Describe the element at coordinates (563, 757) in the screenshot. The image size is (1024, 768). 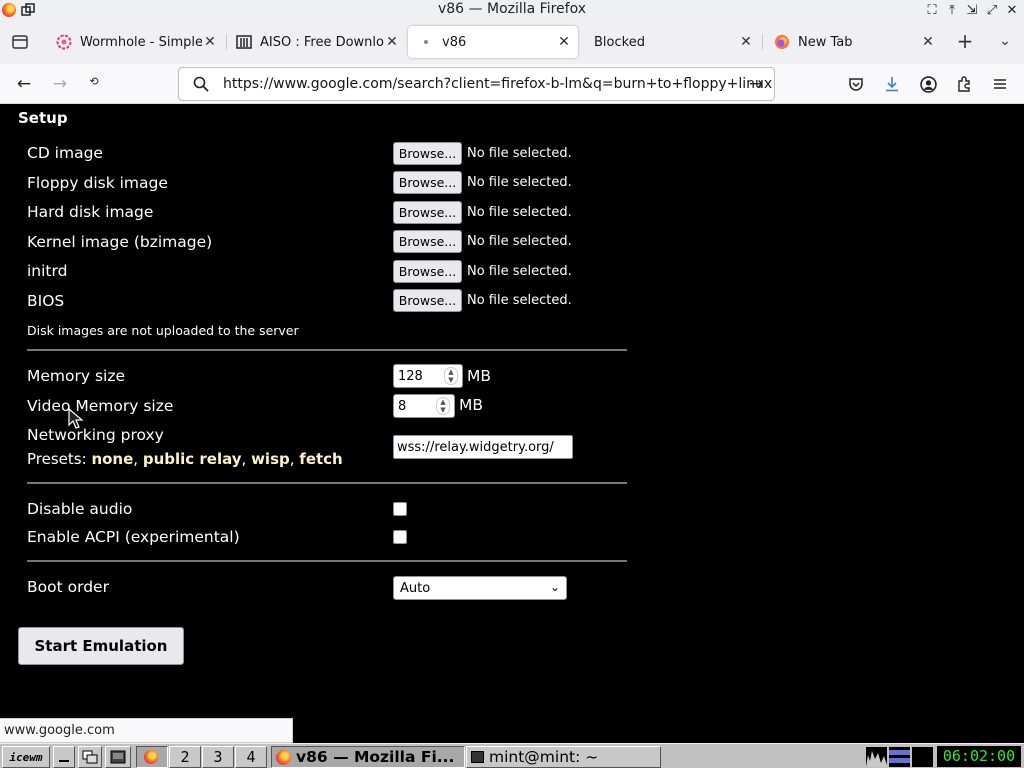
I see `taskbar-terminal-window: mint@mint: ~` at that location.